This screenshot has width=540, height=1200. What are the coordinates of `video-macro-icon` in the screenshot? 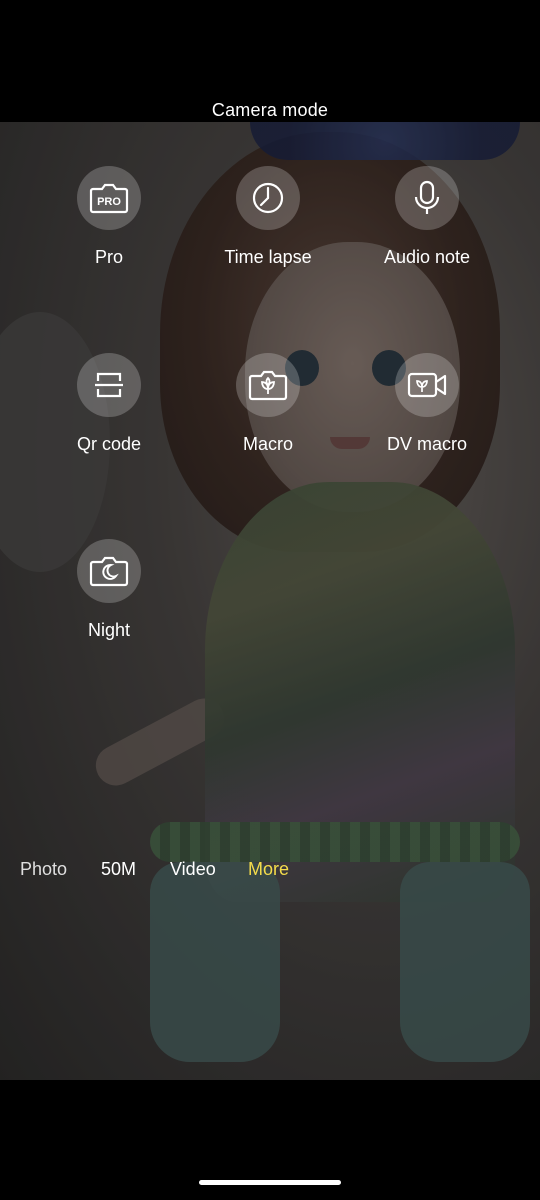 It's located at (427, 385).